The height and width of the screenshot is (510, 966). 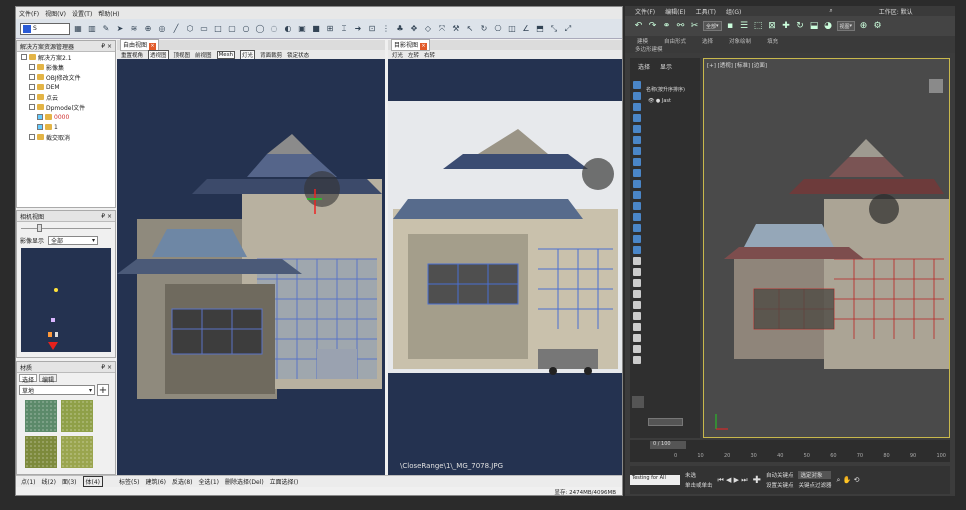 What do you see at coordinates (28, 379) in the screenshot?
I see `tab-select: 选择` at bounding box center [28, 379].